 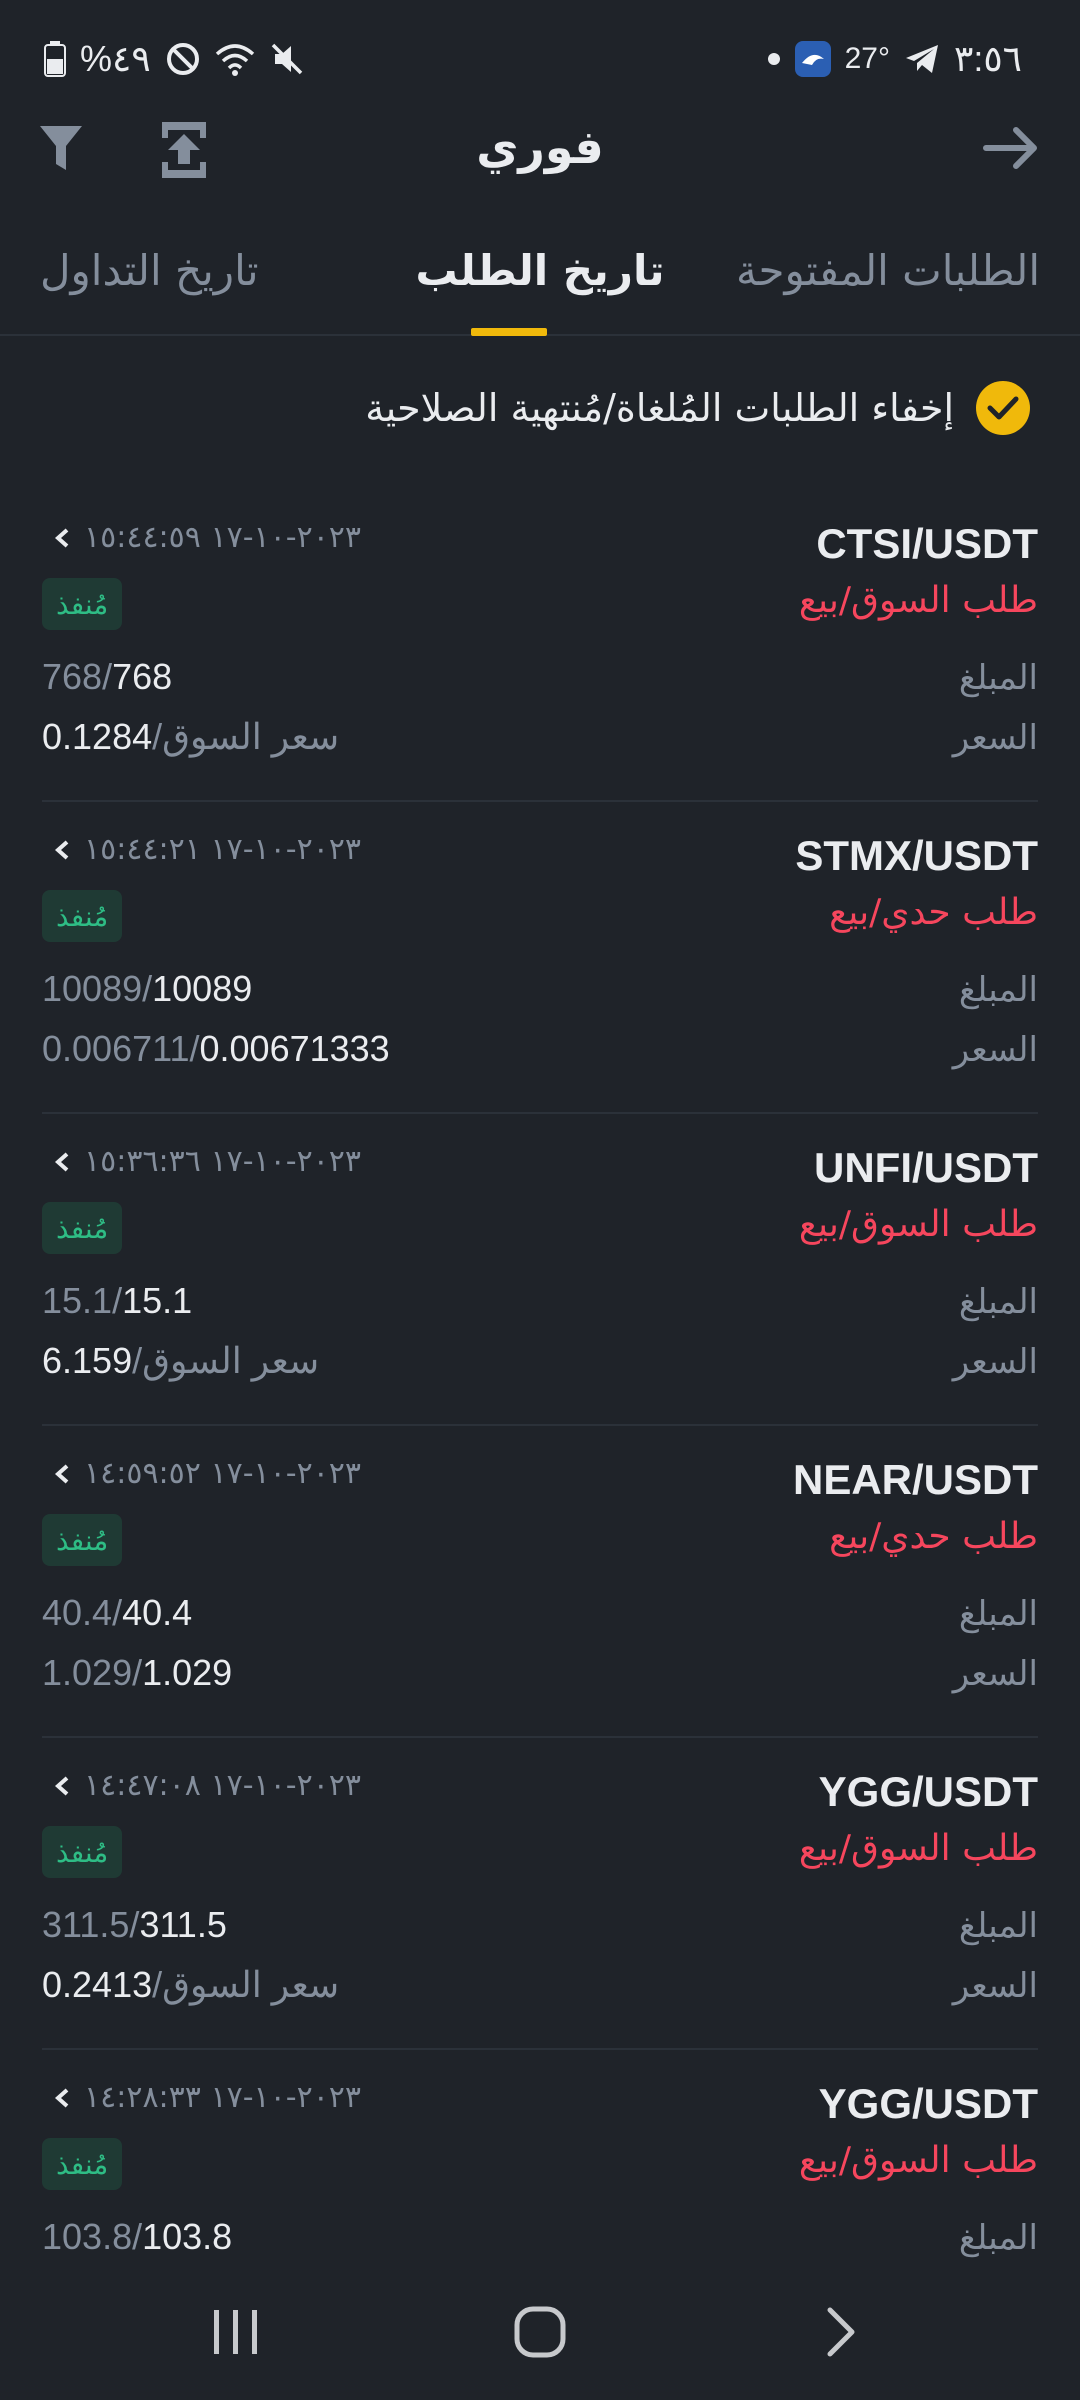 What do you see at coordinates (107, 676) in the screenshot?
I see `amount-value: 768/768` at bounding box center [107, 676].